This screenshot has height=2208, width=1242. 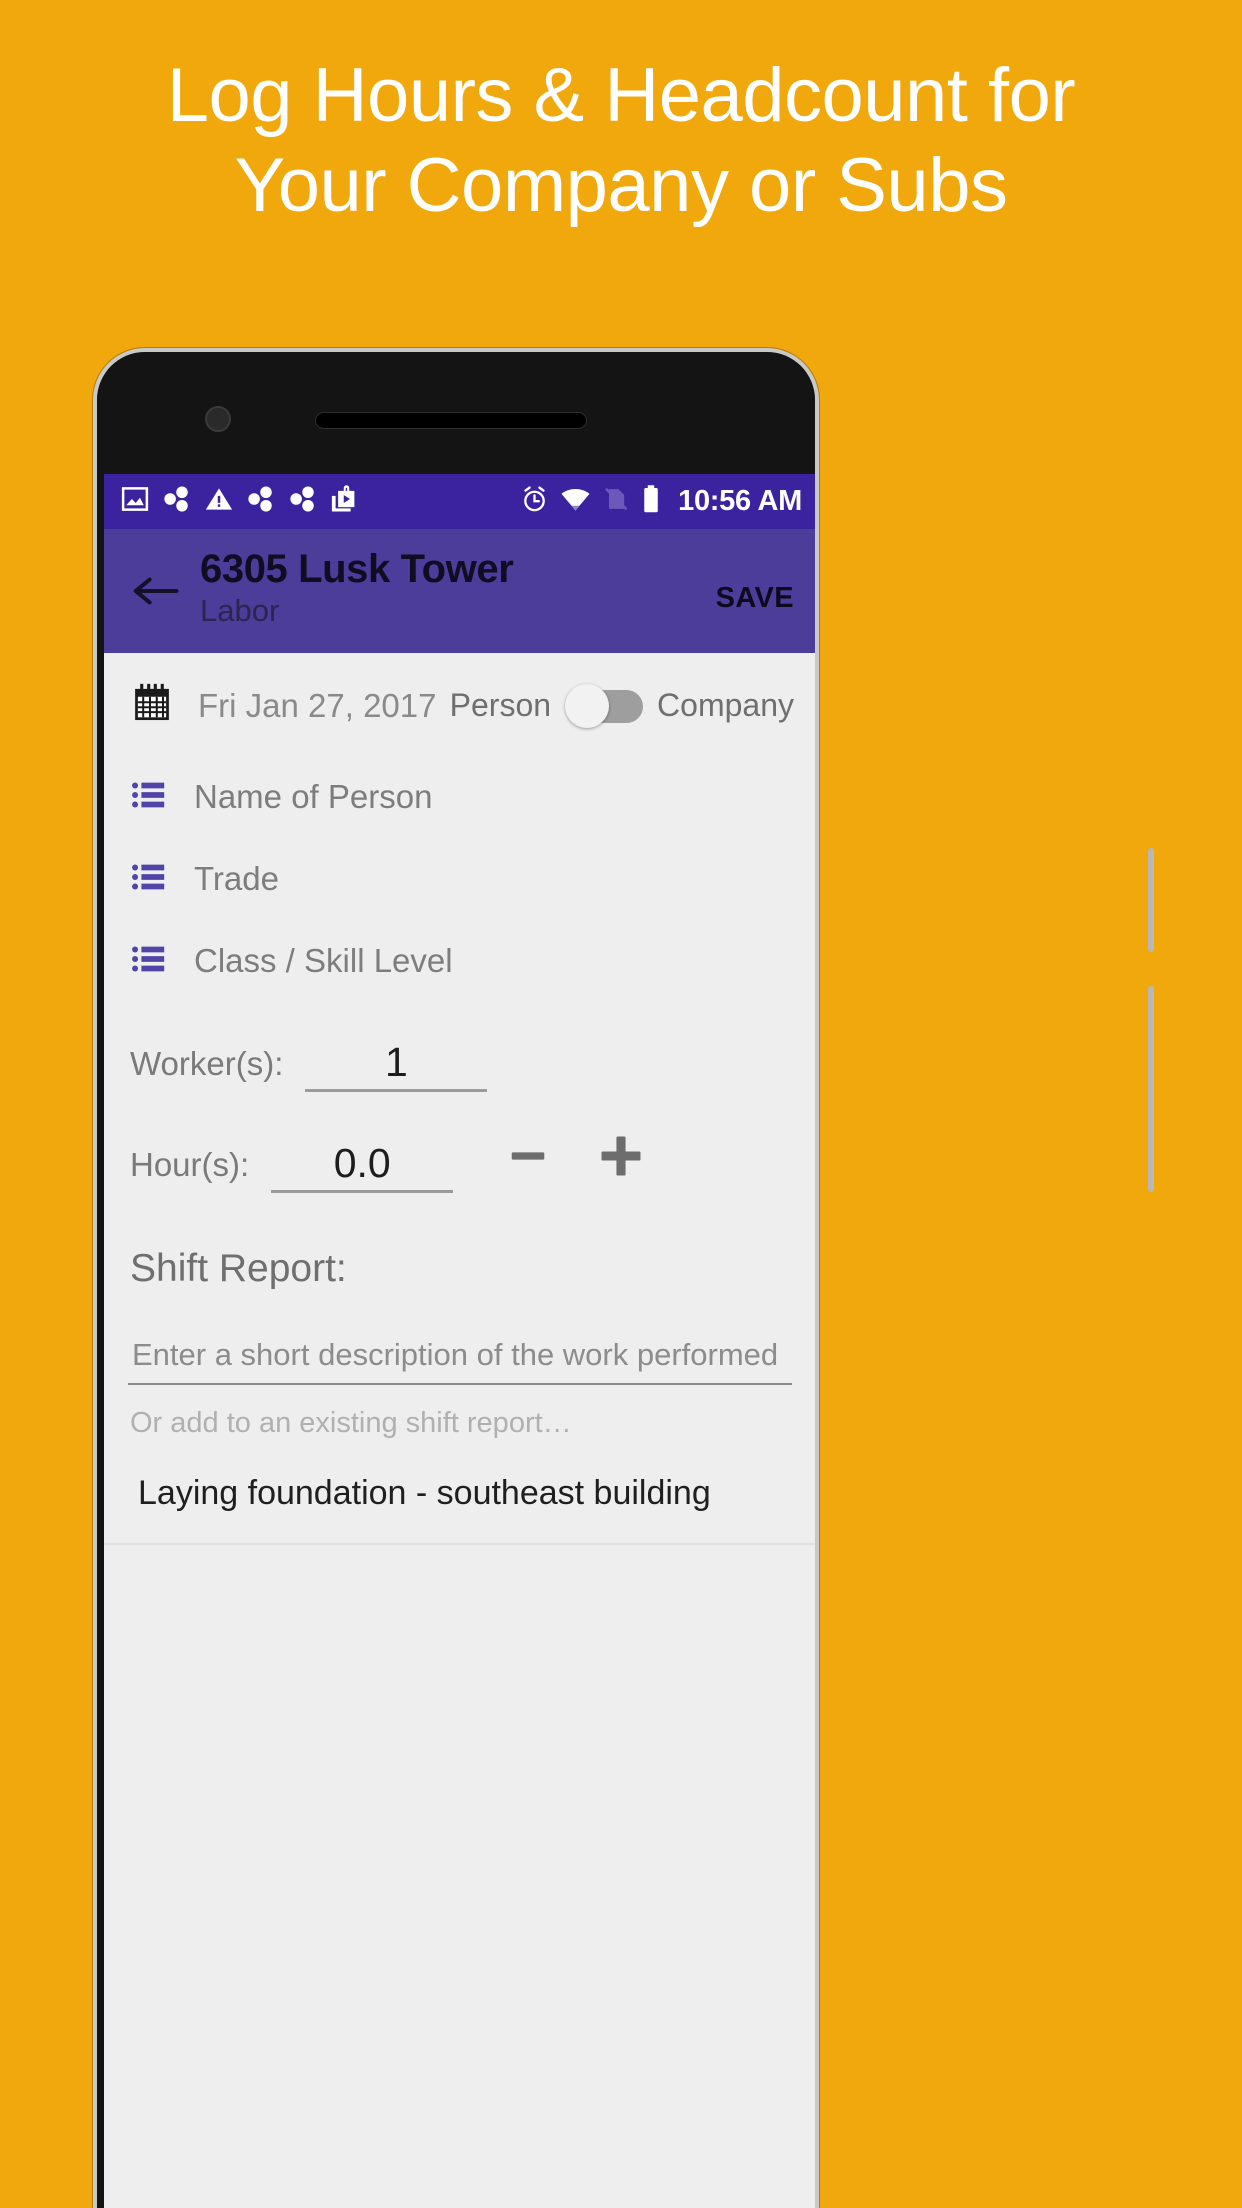 I want to click on promo-headline-line-1: Log Hours & Headcount for, so click(x=621, y=95).